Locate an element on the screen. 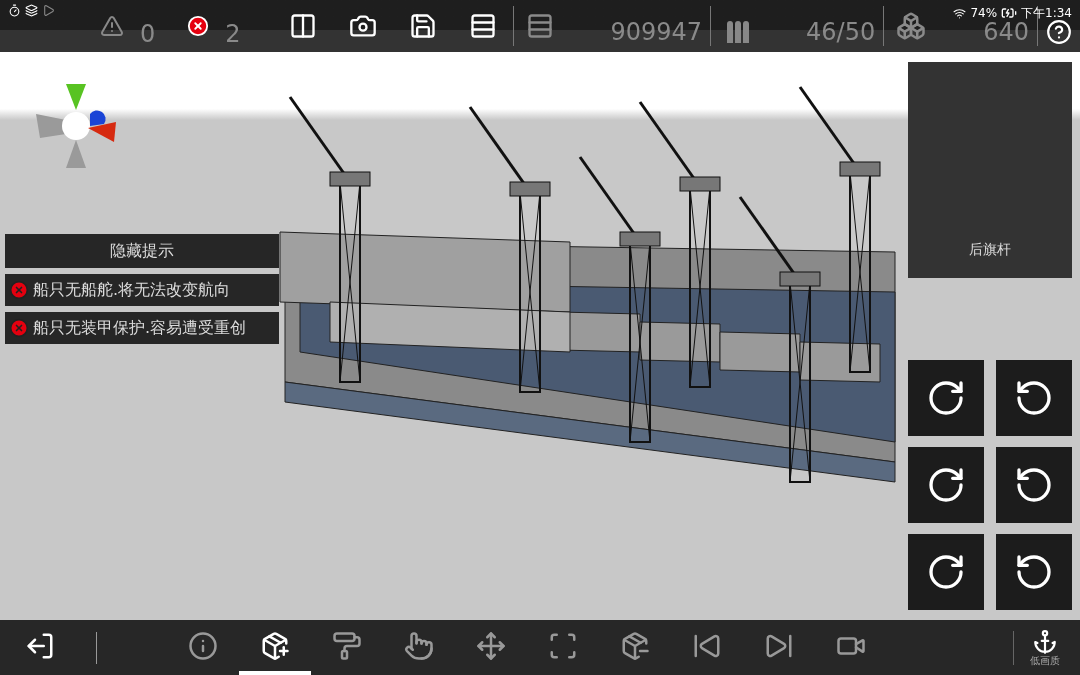  wifi-icon is located at coordinates (960, 13).